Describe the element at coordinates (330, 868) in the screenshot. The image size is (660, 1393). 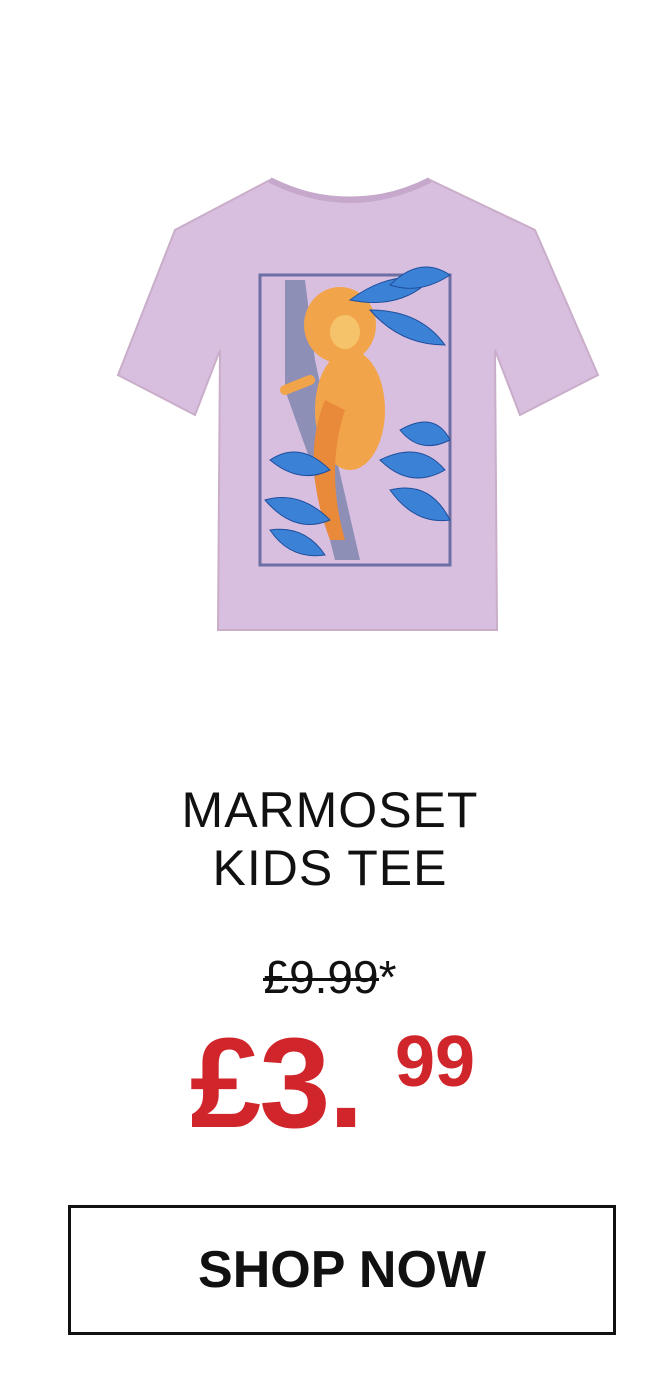
I see `product-title-line2: KIDS TEE` at that location.